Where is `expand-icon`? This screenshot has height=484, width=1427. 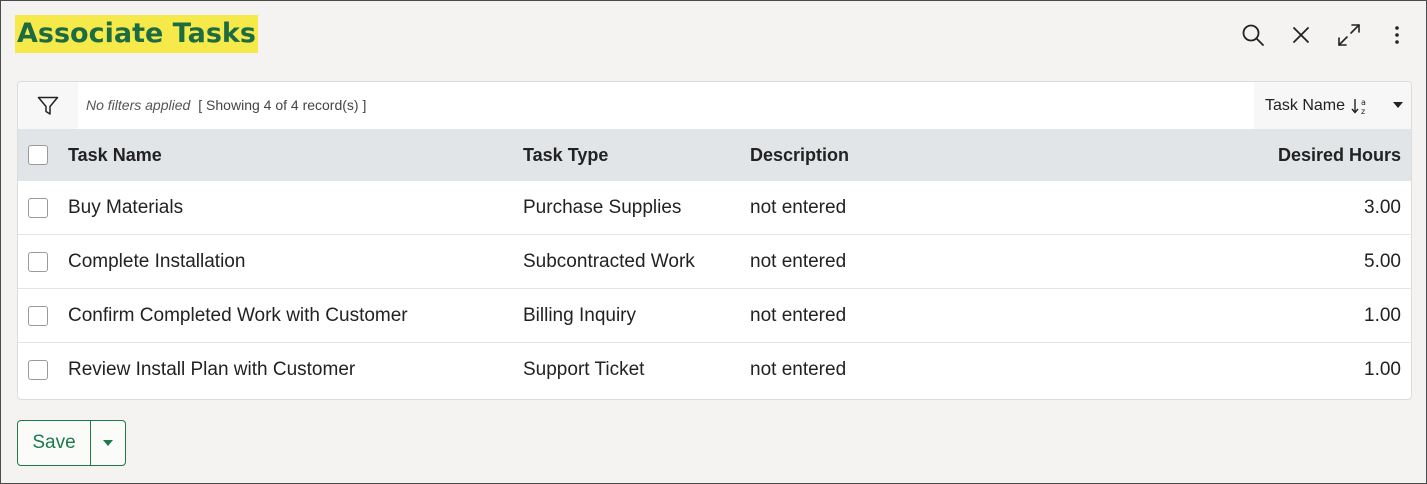 expand-icon is located at coordinates (1349, 35).